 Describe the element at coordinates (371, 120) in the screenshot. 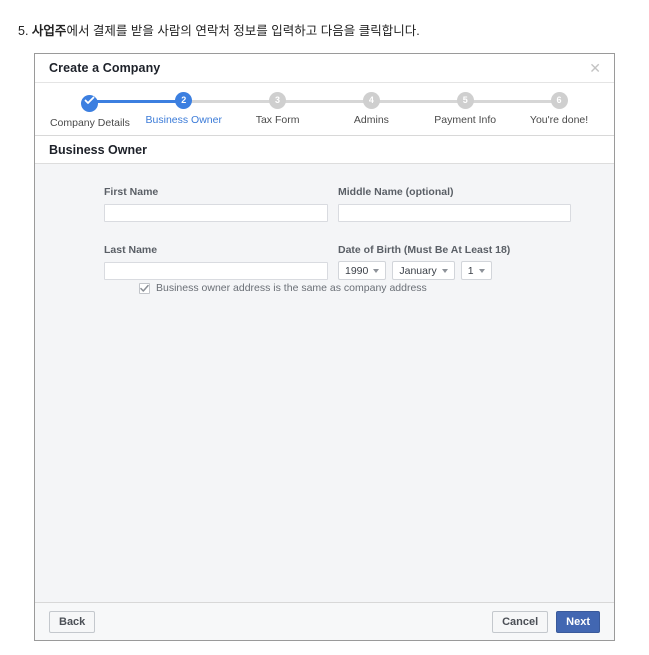

I see `step-label-4: Admins` at that location.